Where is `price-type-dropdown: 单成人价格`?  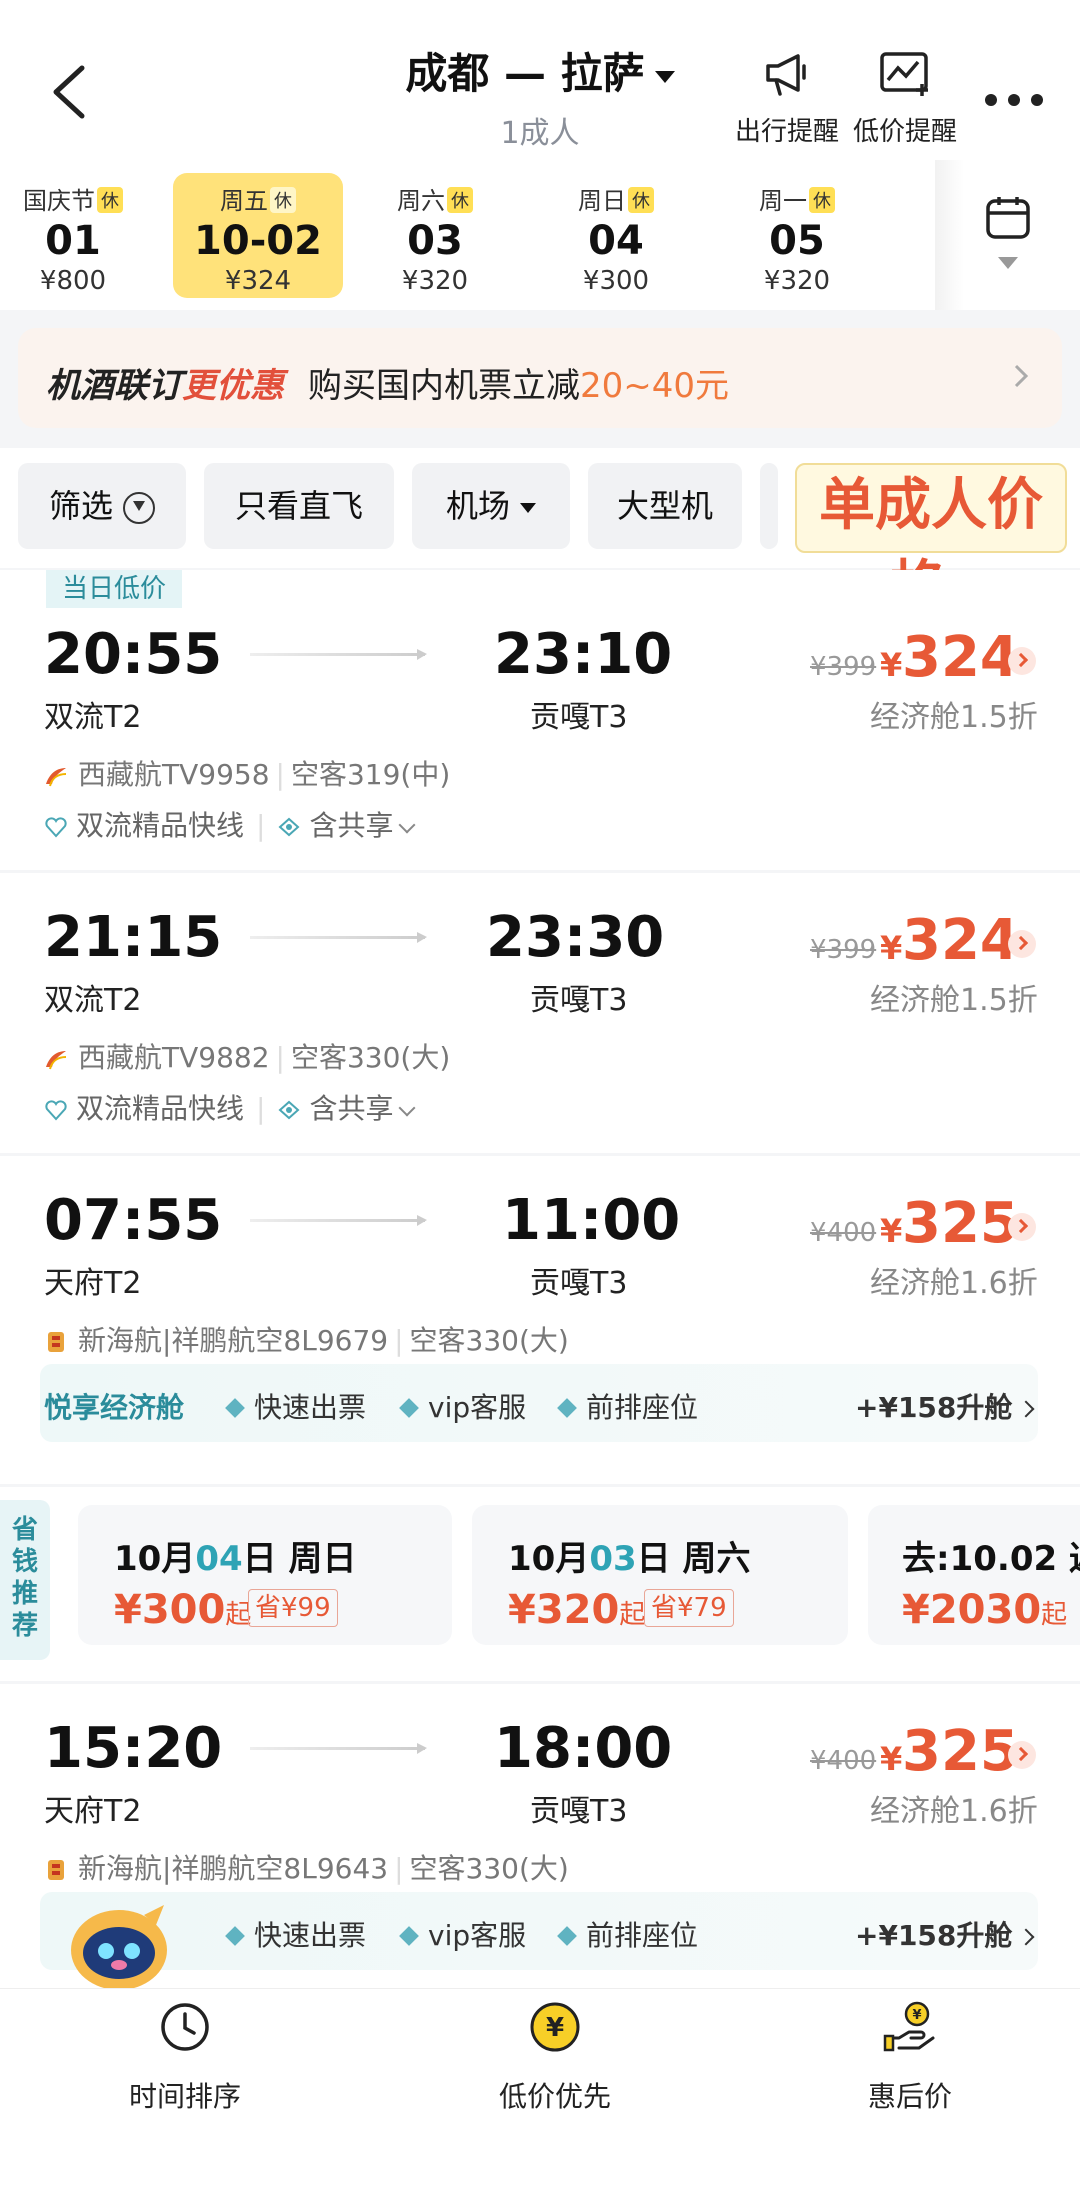 price-type-dropdown: 单成人价格 is located at coordinates (931, 541).